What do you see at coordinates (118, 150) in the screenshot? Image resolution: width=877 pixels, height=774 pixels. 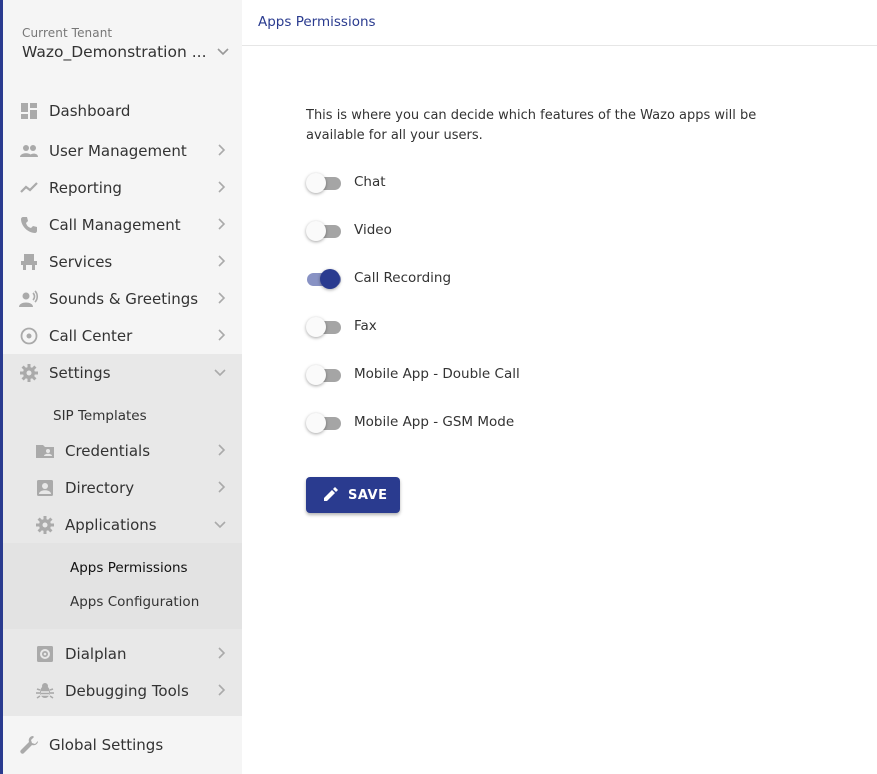 I see `sidebar-item-label: User Management` at bounding box center [118, 150].